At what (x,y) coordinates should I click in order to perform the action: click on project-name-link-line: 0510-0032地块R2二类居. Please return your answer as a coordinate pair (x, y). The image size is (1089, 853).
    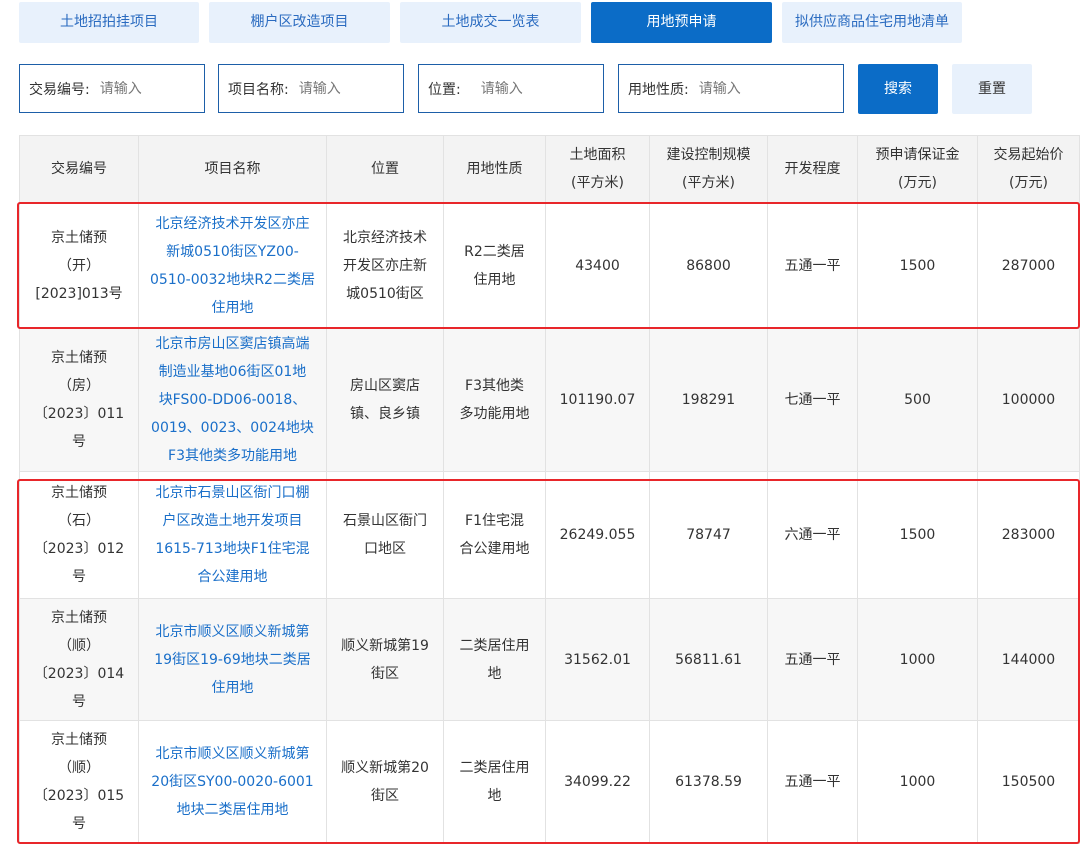
    Looking at the image, I should click on (232, 280).